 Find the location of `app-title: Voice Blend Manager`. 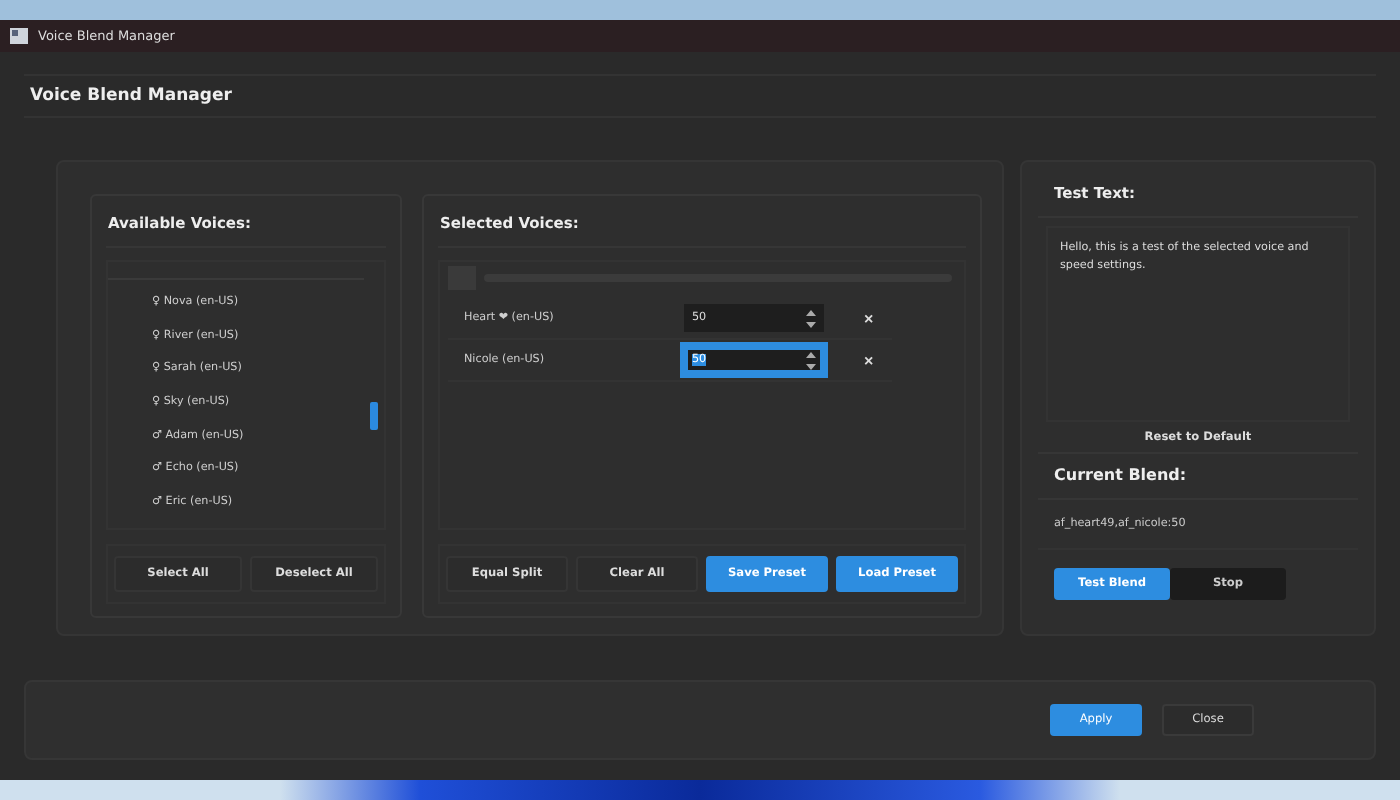

app-title: Voice Blend Manager is located at coordinates (131, 96).